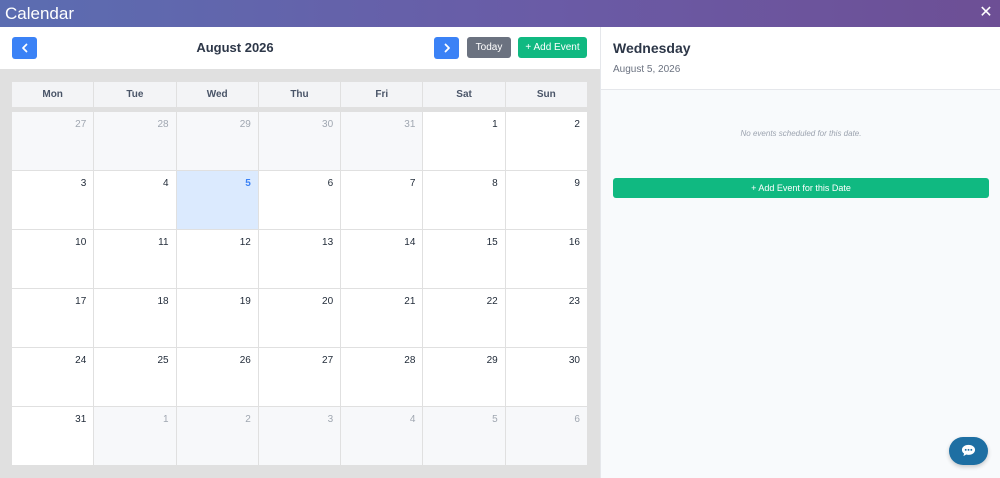 This screenshot has height=478, width=1000. I want to click on prev-month-button, so click(24, 48).